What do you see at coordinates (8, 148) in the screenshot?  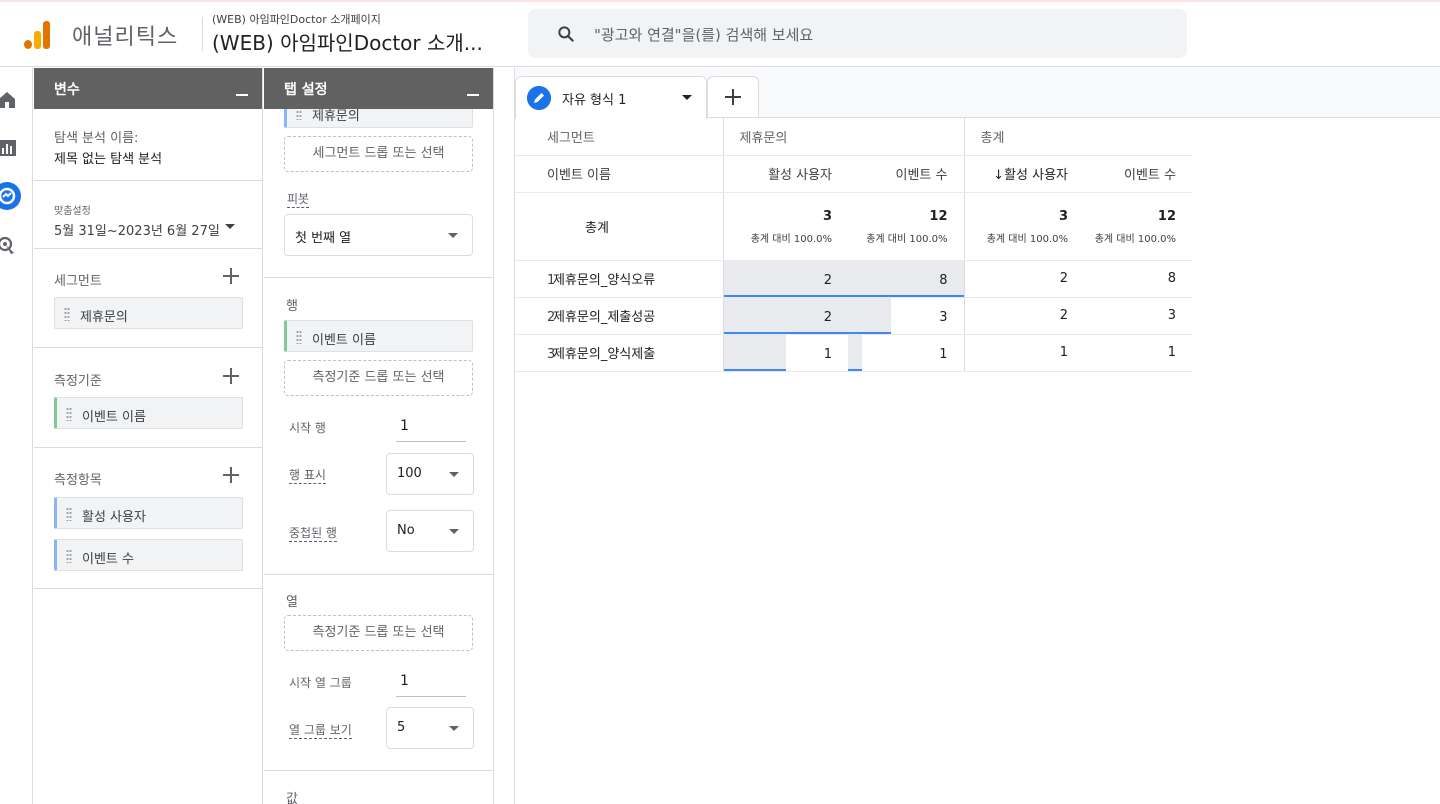 I see `reports-icon` at bounding box center [8, 148].